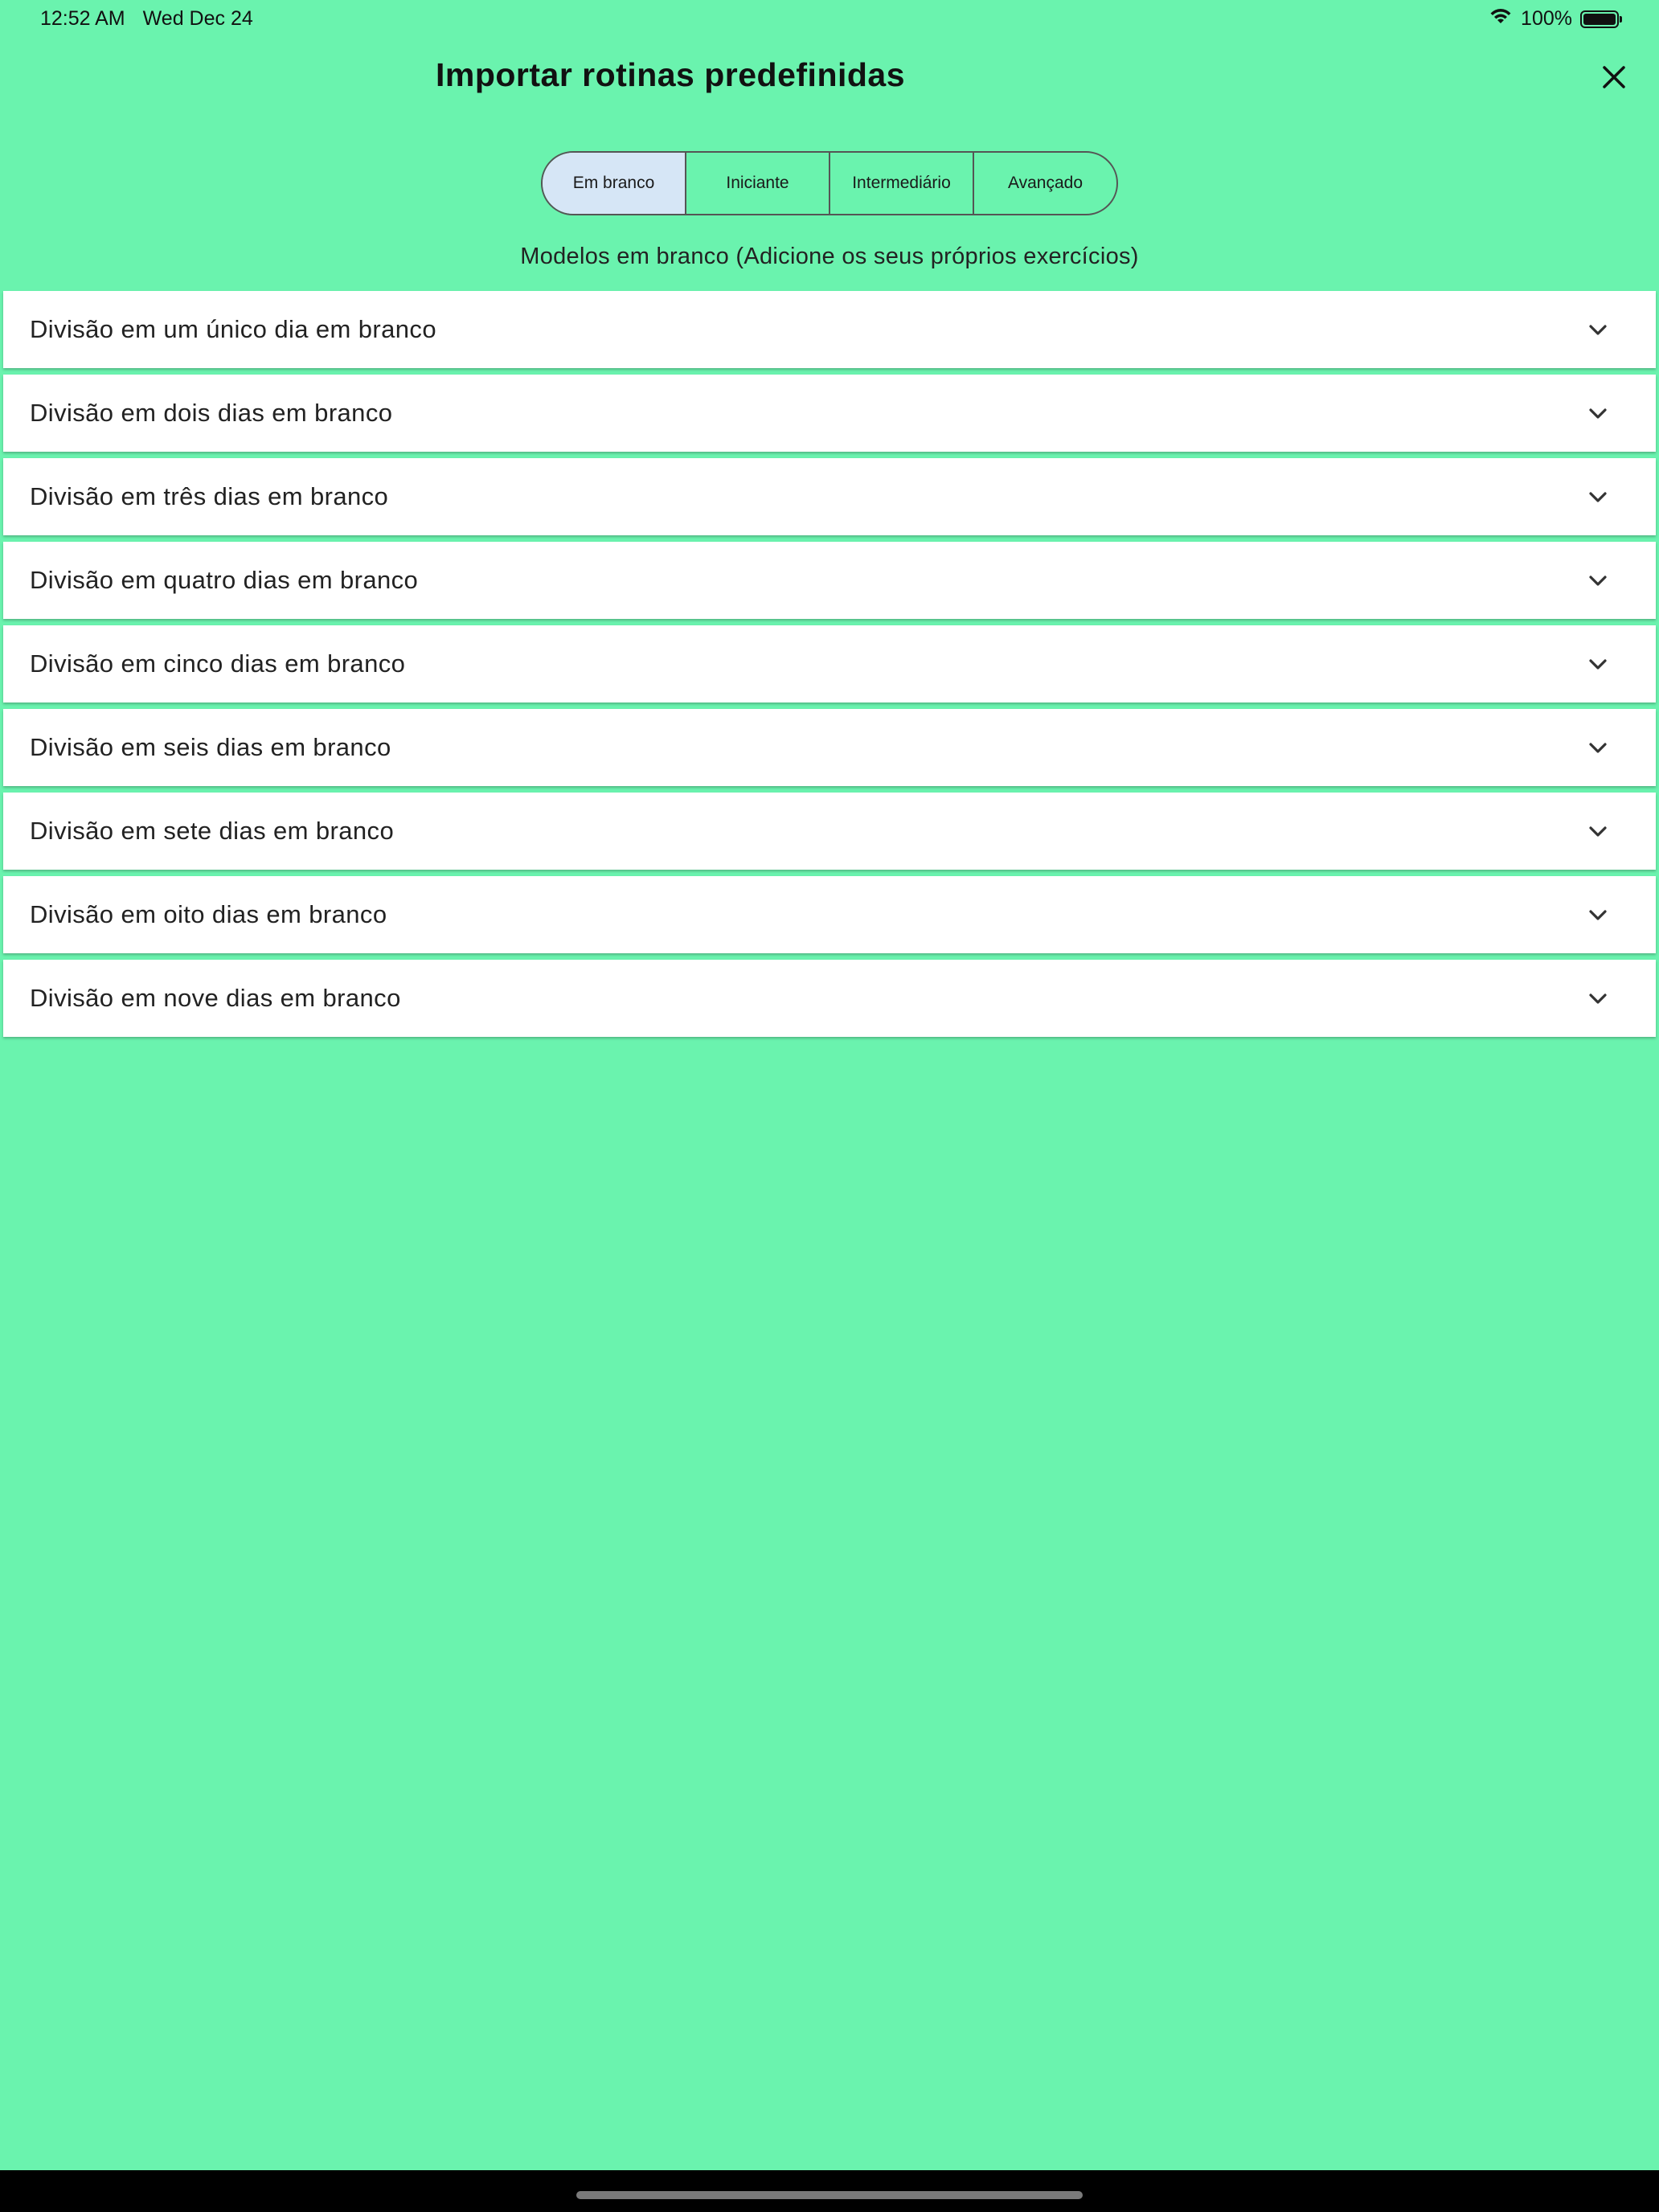  I want to click on status-right: 100%, so click(1555, 19).